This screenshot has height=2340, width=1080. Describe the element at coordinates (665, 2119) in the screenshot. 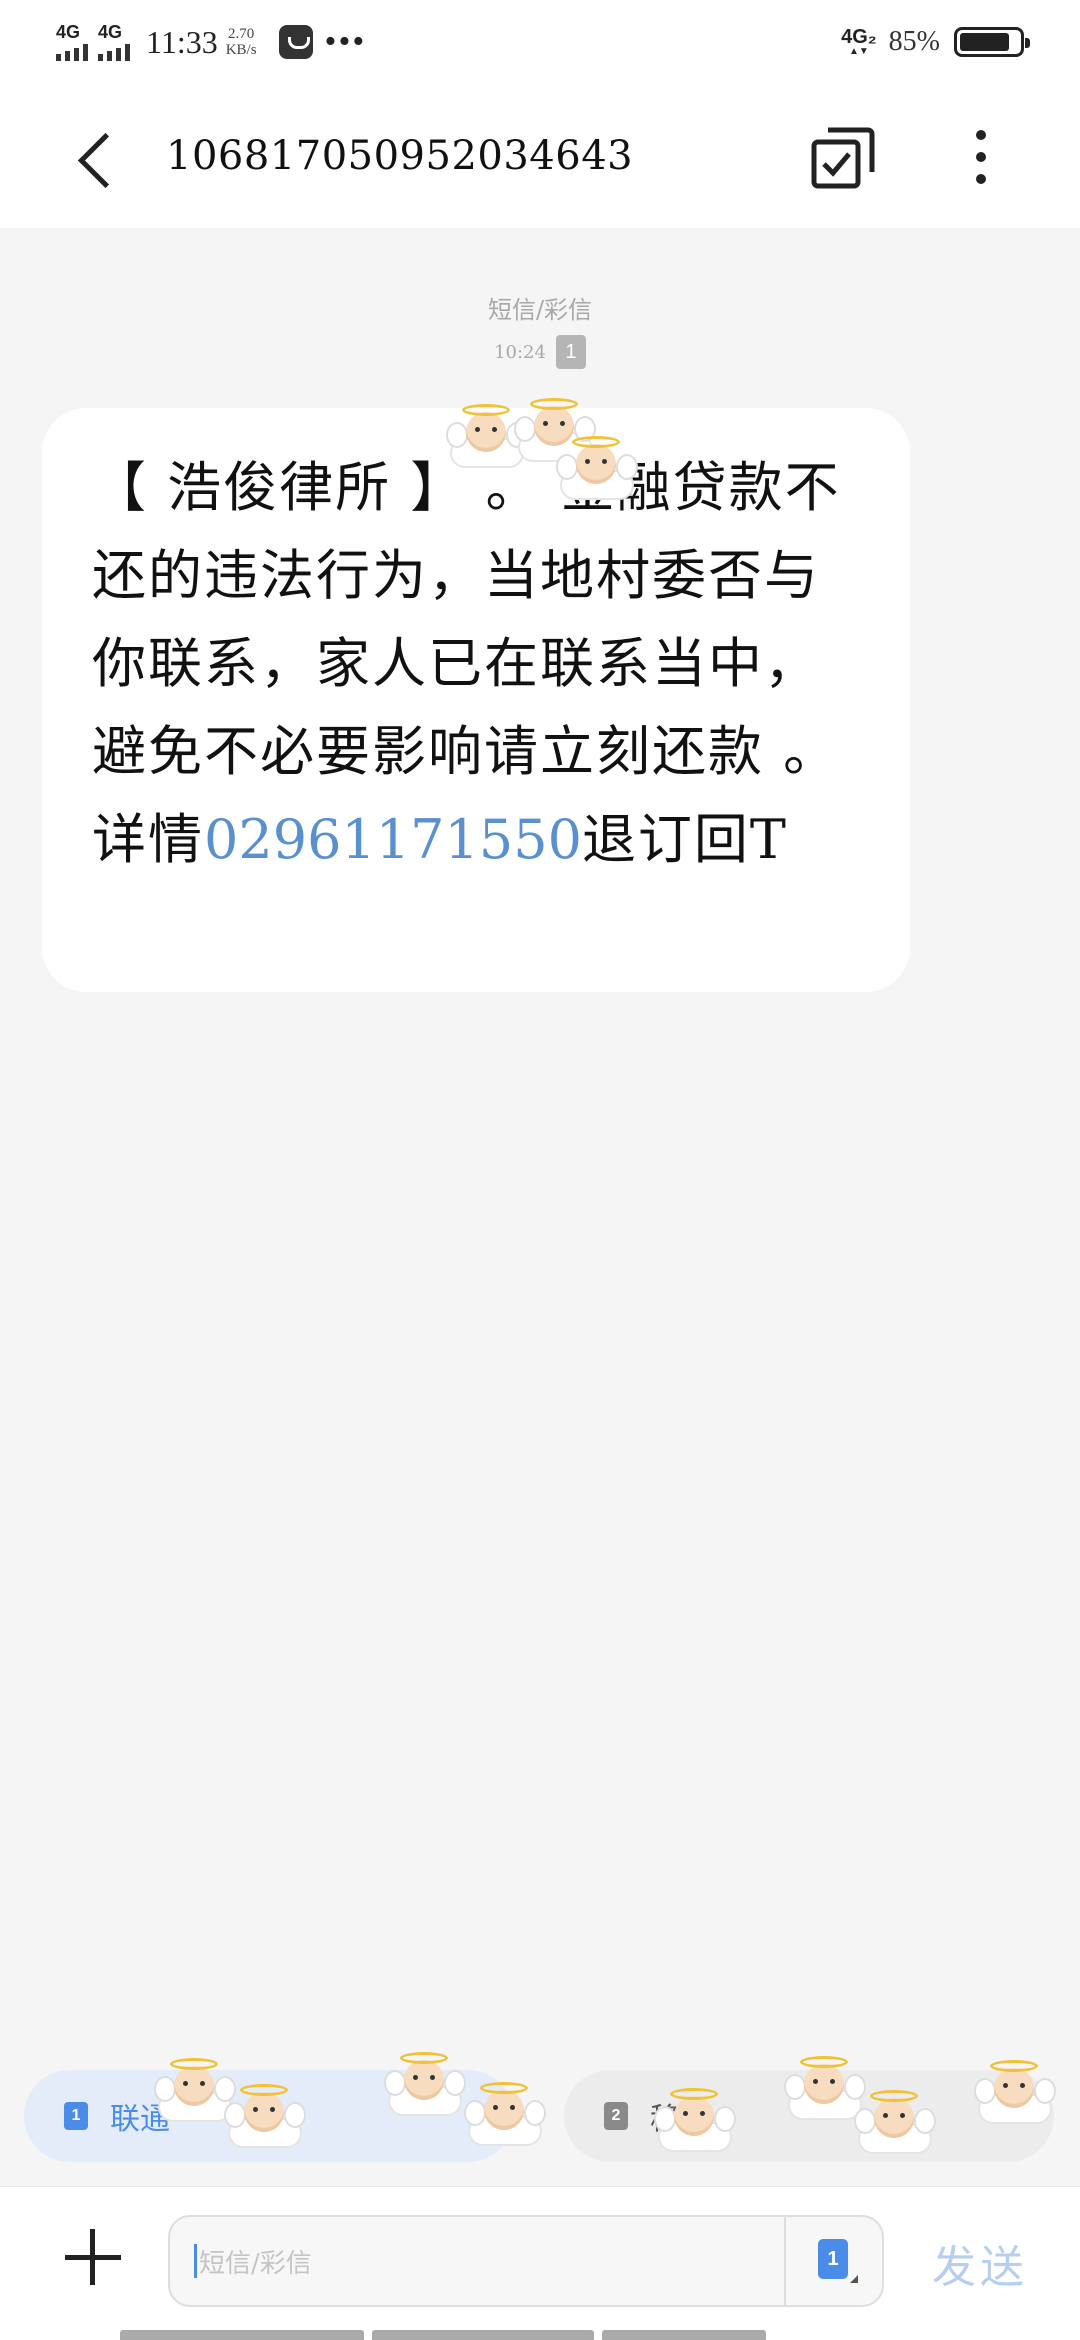

I see `sim2-label: 移` at that location.